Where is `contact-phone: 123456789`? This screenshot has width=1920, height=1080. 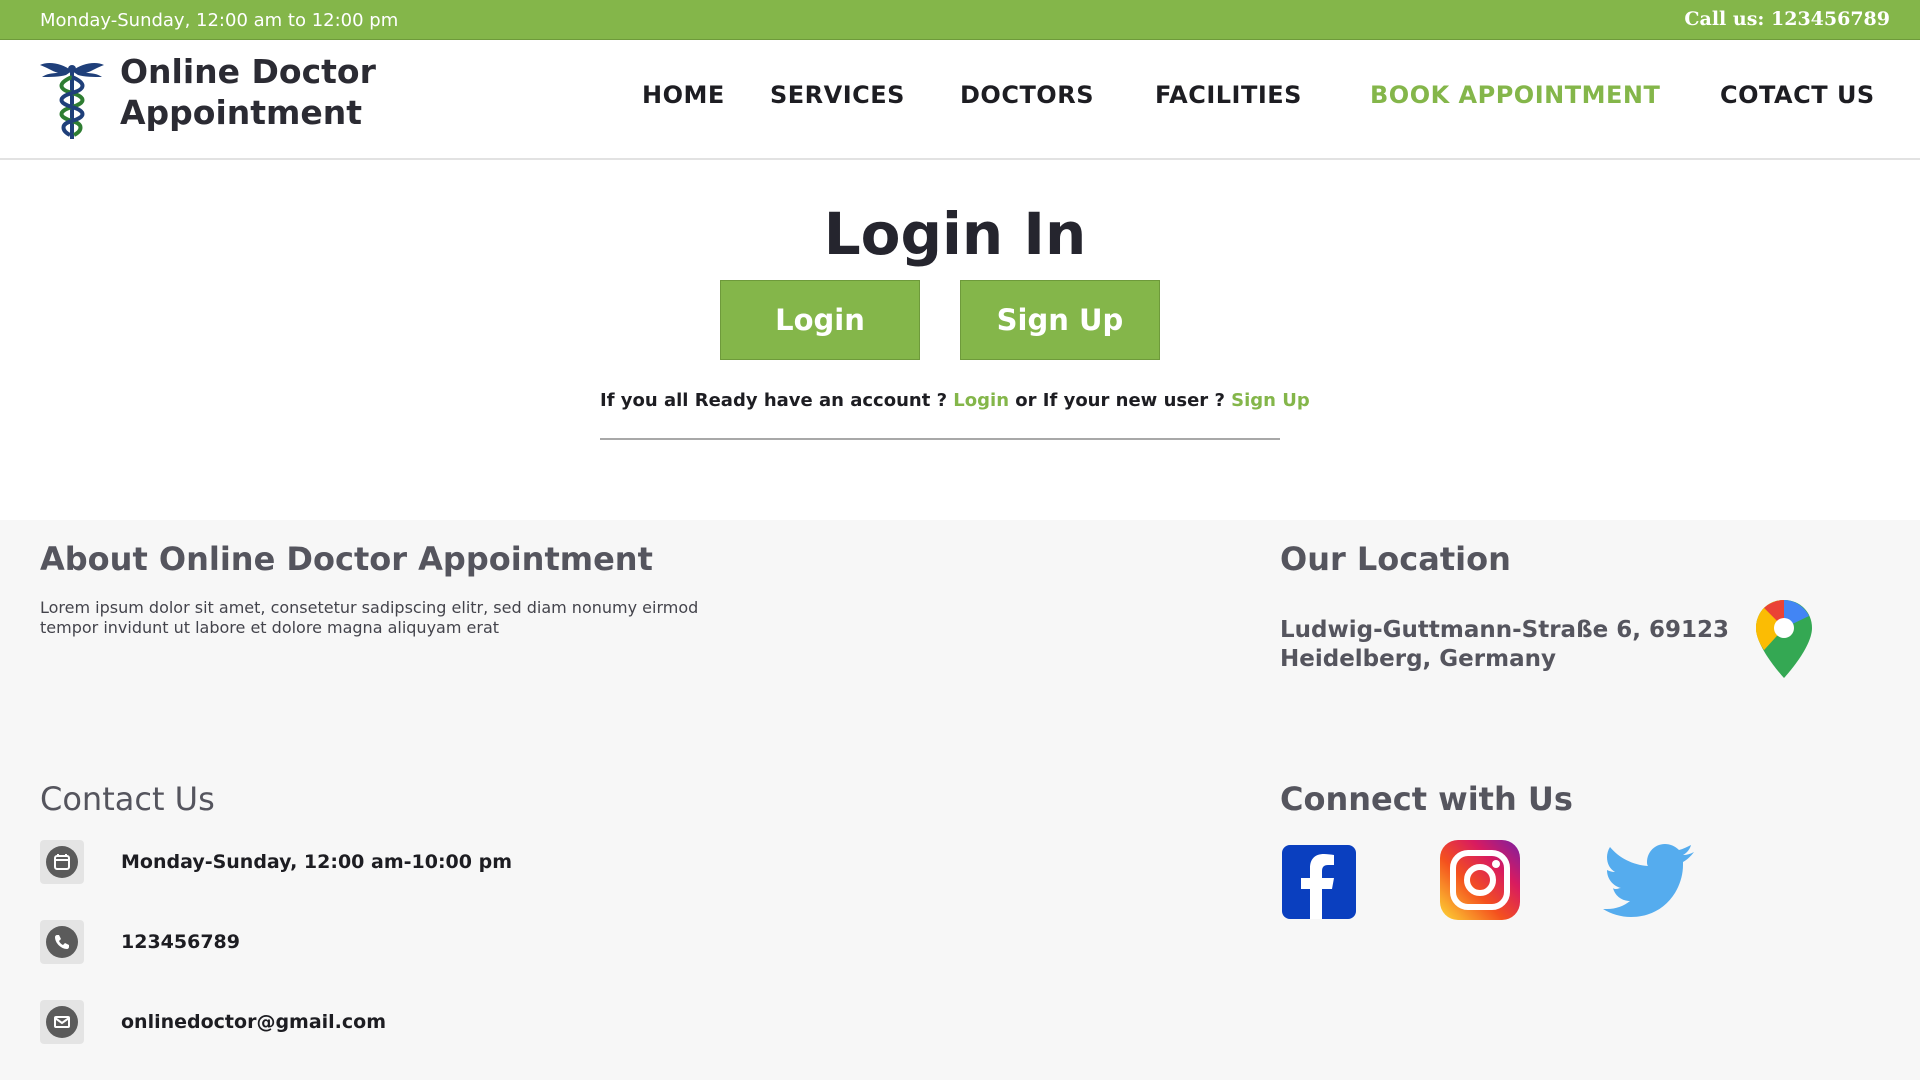
contact-phone: 123456789 is located at coordinates (180, 942).